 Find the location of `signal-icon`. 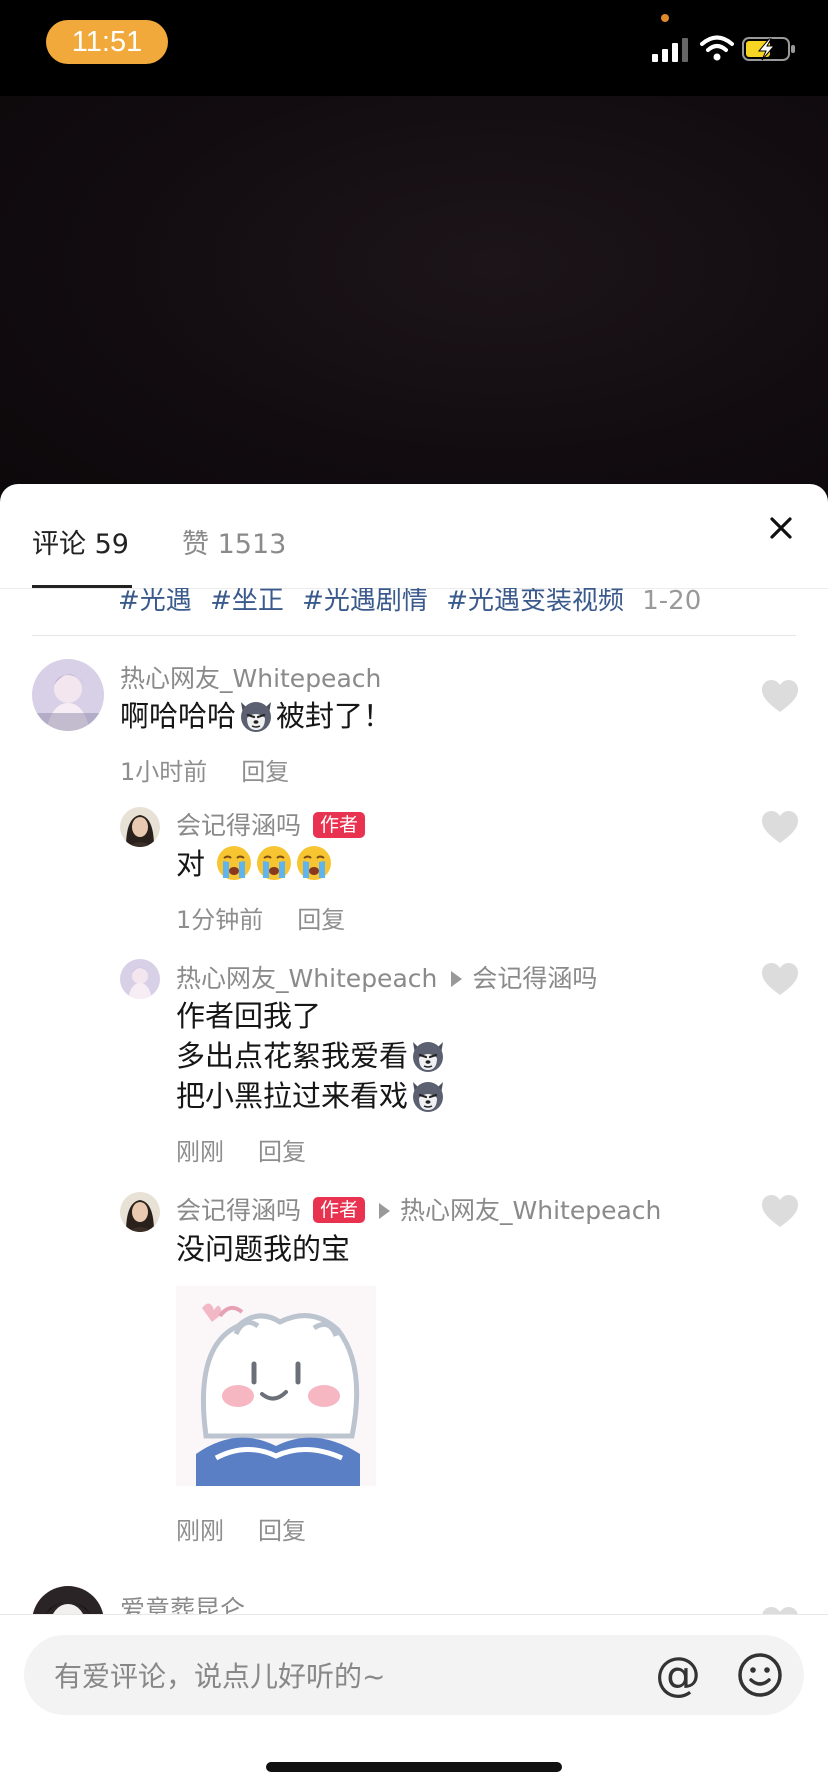

signal-icon is located at coordinates (670, 50).